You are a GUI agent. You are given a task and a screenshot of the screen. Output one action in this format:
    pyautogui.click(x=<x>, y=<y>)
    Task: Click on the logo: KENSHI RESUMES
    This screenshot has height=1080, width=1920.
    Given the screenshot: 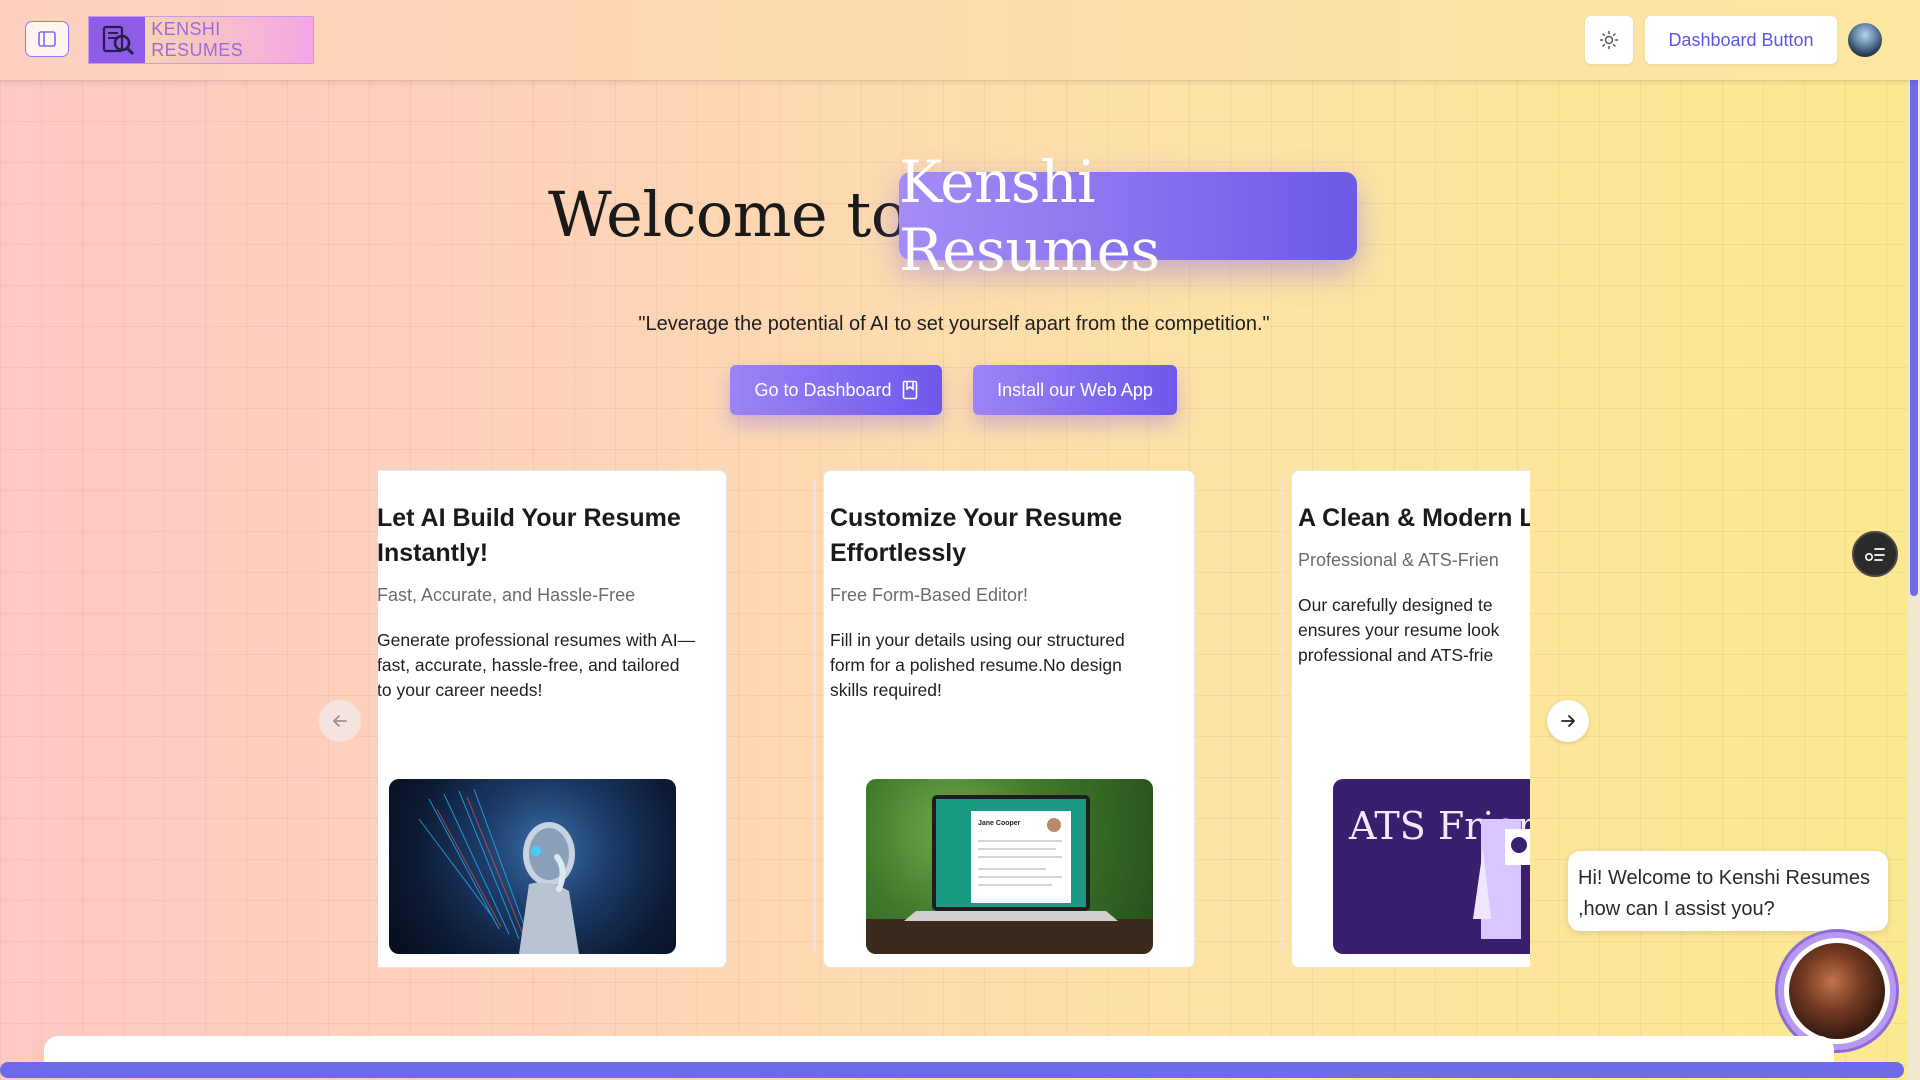 What is the action you would take?
    pyautogui.click(x=201, y=40)
    